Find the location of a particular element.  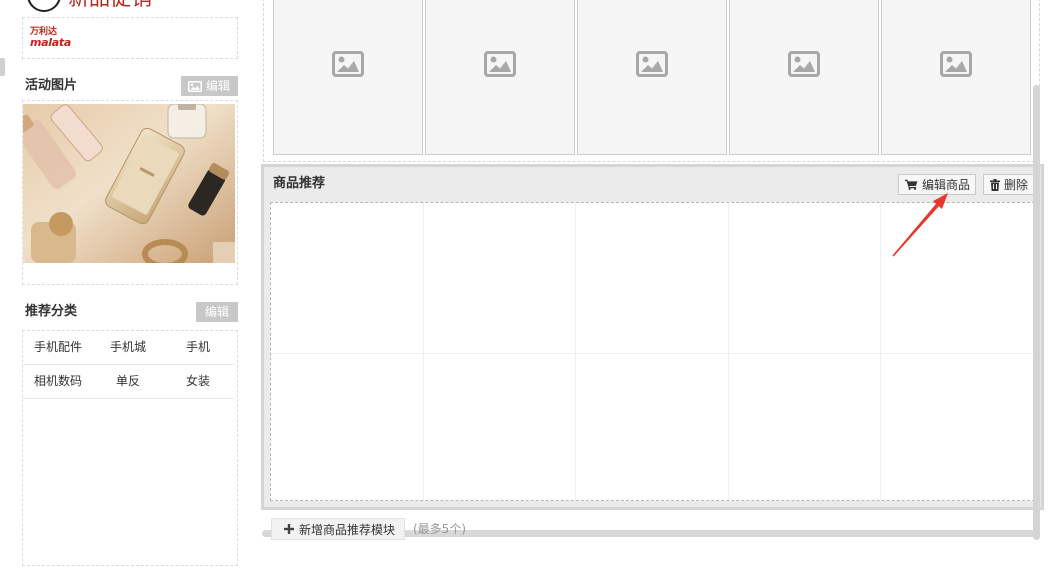

recommend-category-edit-button: 编辑 is located at coordinates (217, 312).